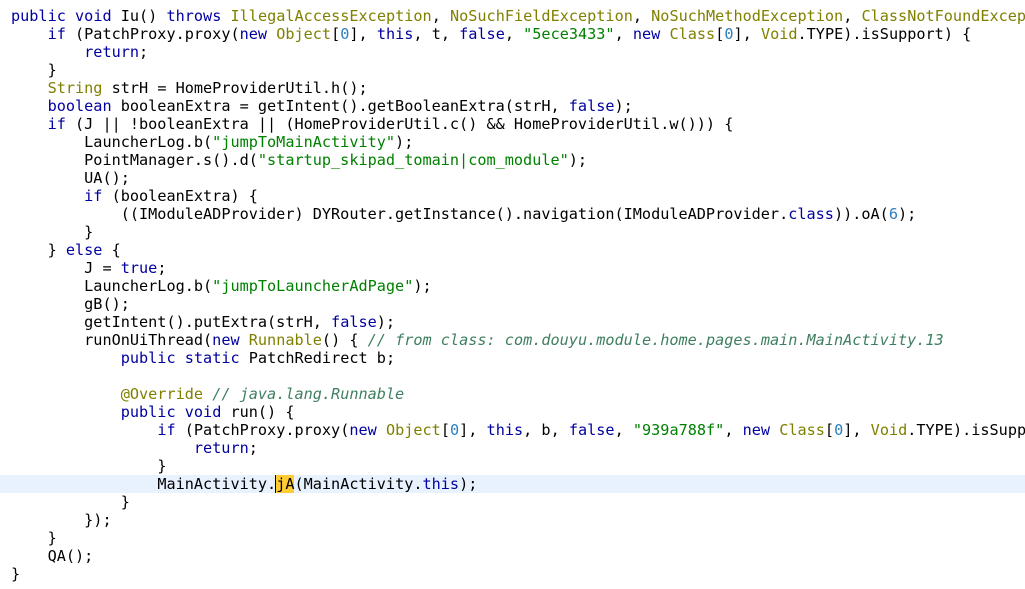 This screenshot has height=589, width=1025. What do you see at coordinates (75, 88) in the screenshot?
I see `type-token: String` at bounding box center [75, 88].